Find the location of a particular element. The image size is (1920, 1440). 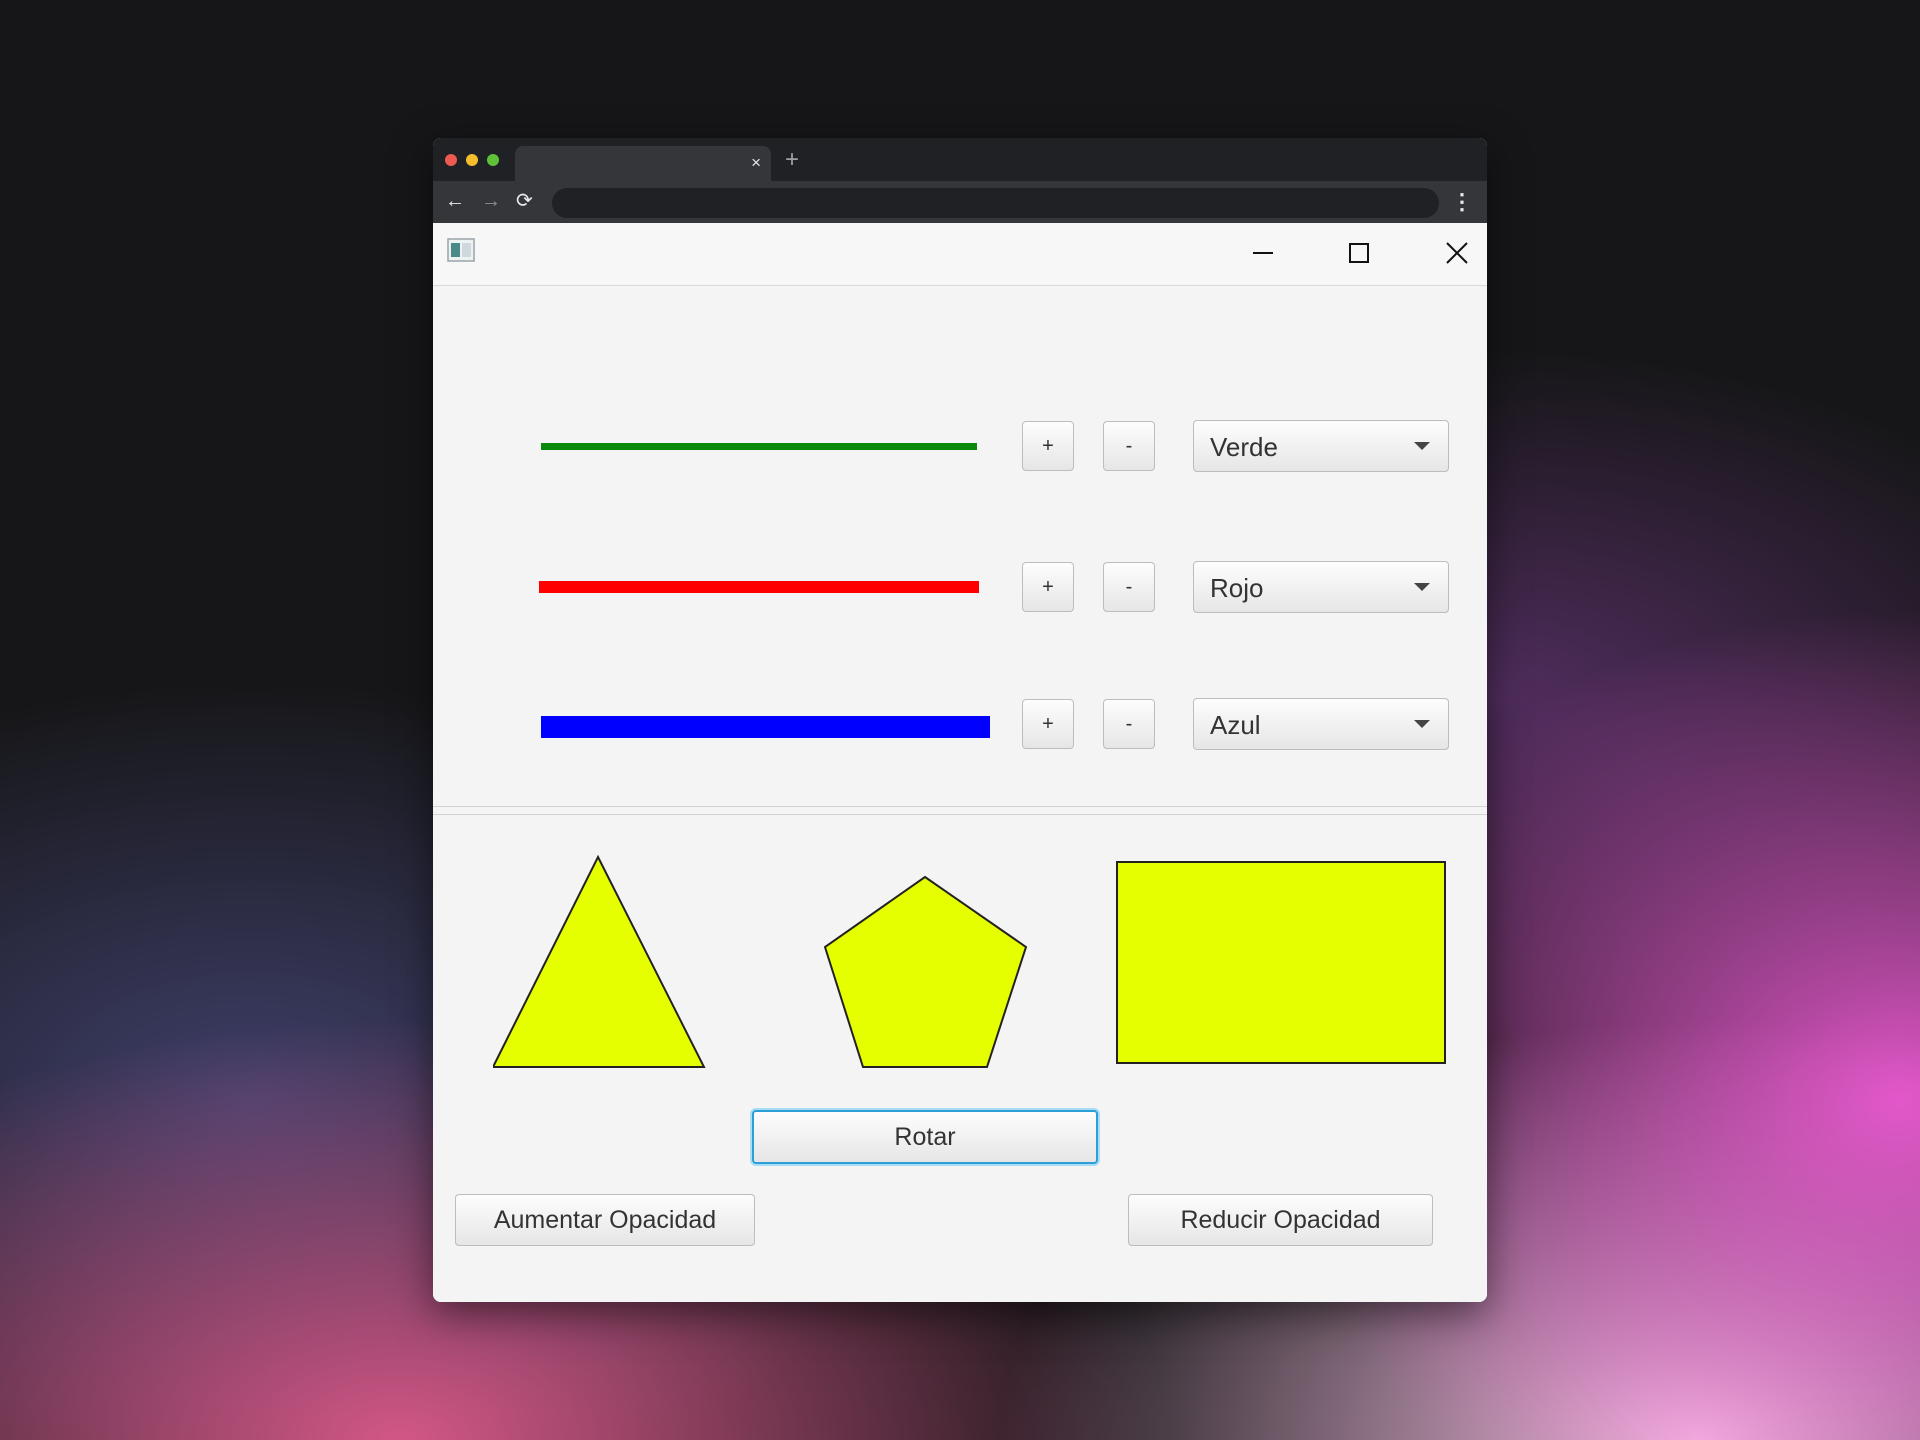

back-arrow-icon: ← is located at coordinates (455, 201).